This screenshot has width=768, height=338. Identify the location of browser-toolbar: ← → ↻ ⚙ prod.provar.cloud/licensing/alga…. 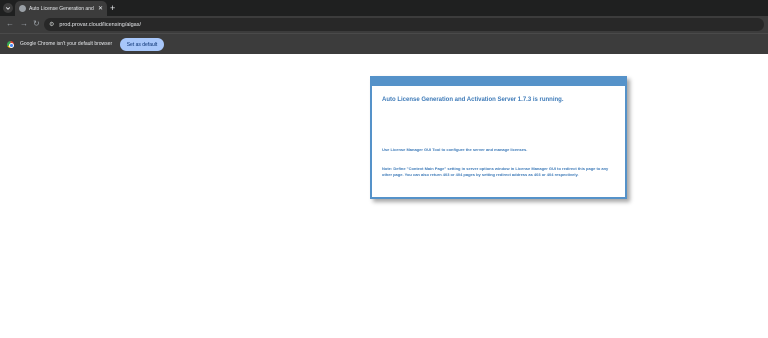
(384, 24).